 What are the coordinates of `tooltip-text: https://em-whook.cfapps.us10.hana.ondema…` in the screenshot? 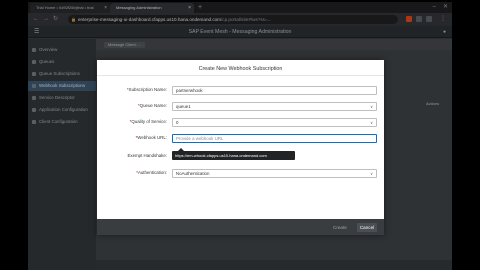 It's located at (221, 155).